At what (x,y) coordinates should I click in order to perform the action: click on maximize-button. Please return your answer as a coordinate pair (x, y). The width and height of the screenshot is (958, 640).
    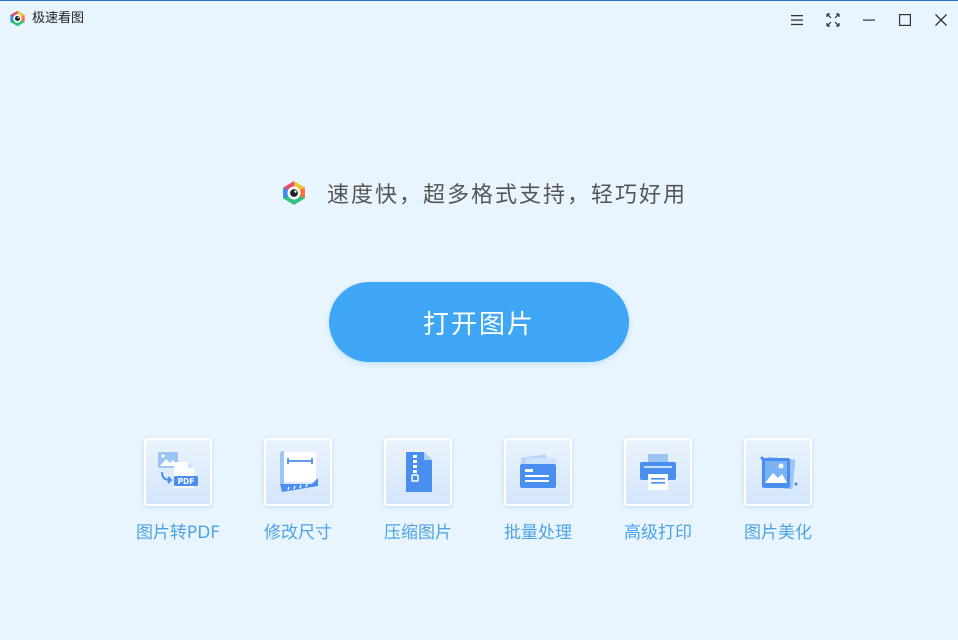
    Looking at the image, I should click on (905, 20).